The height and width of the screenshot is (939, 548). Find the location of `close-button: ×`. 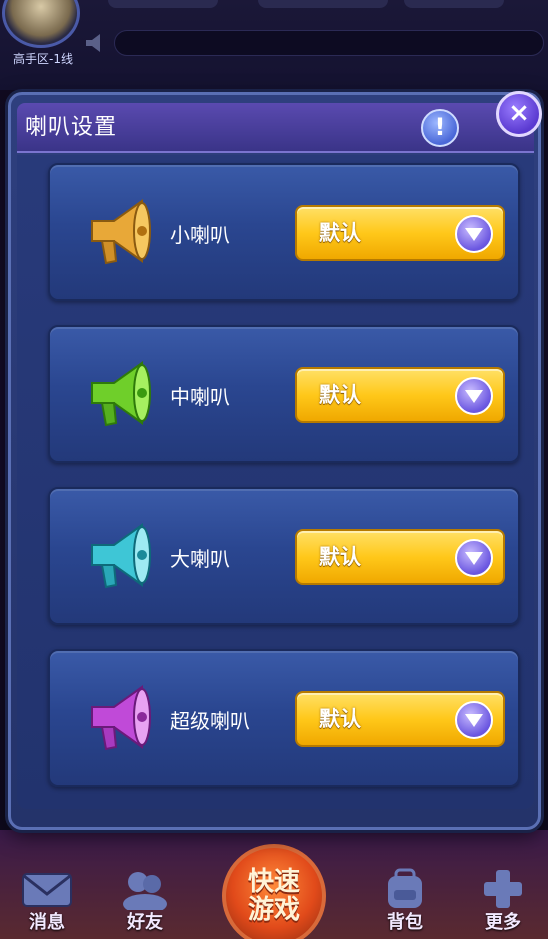

close-button: × is located at coordinates (519, 114).